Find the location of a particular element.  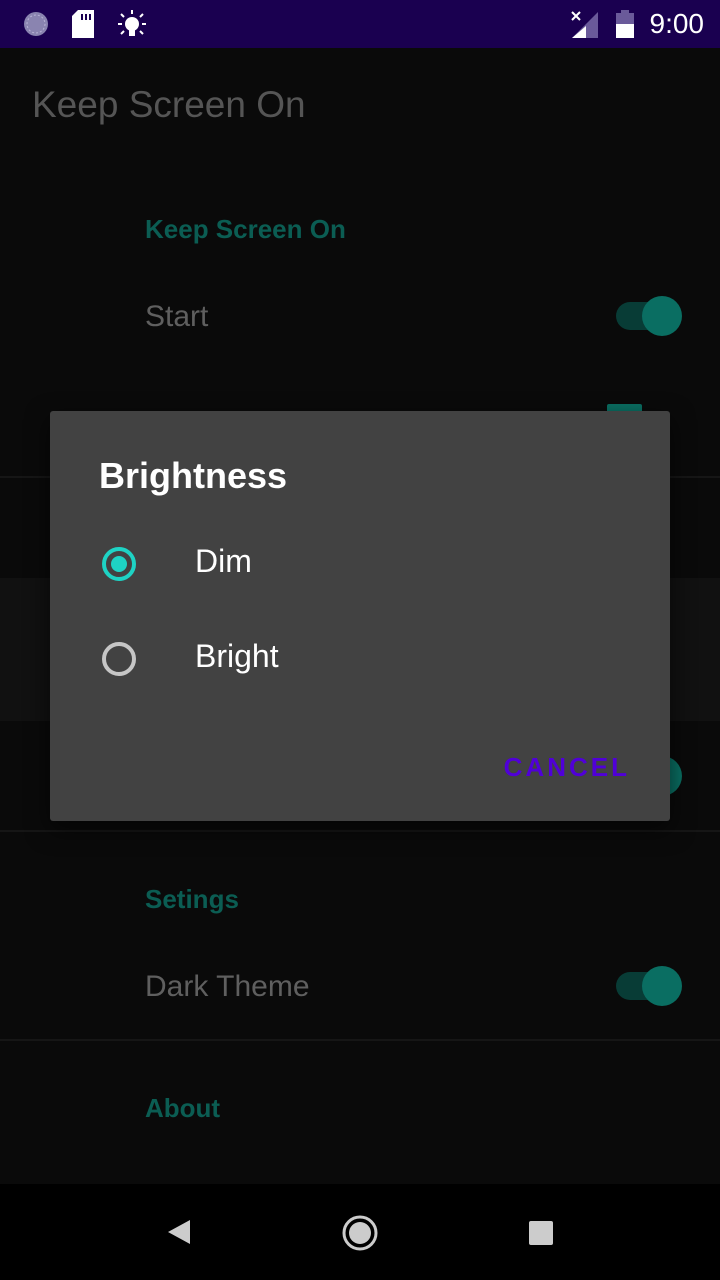

start-label: Start is located at coordinates (176, 317).